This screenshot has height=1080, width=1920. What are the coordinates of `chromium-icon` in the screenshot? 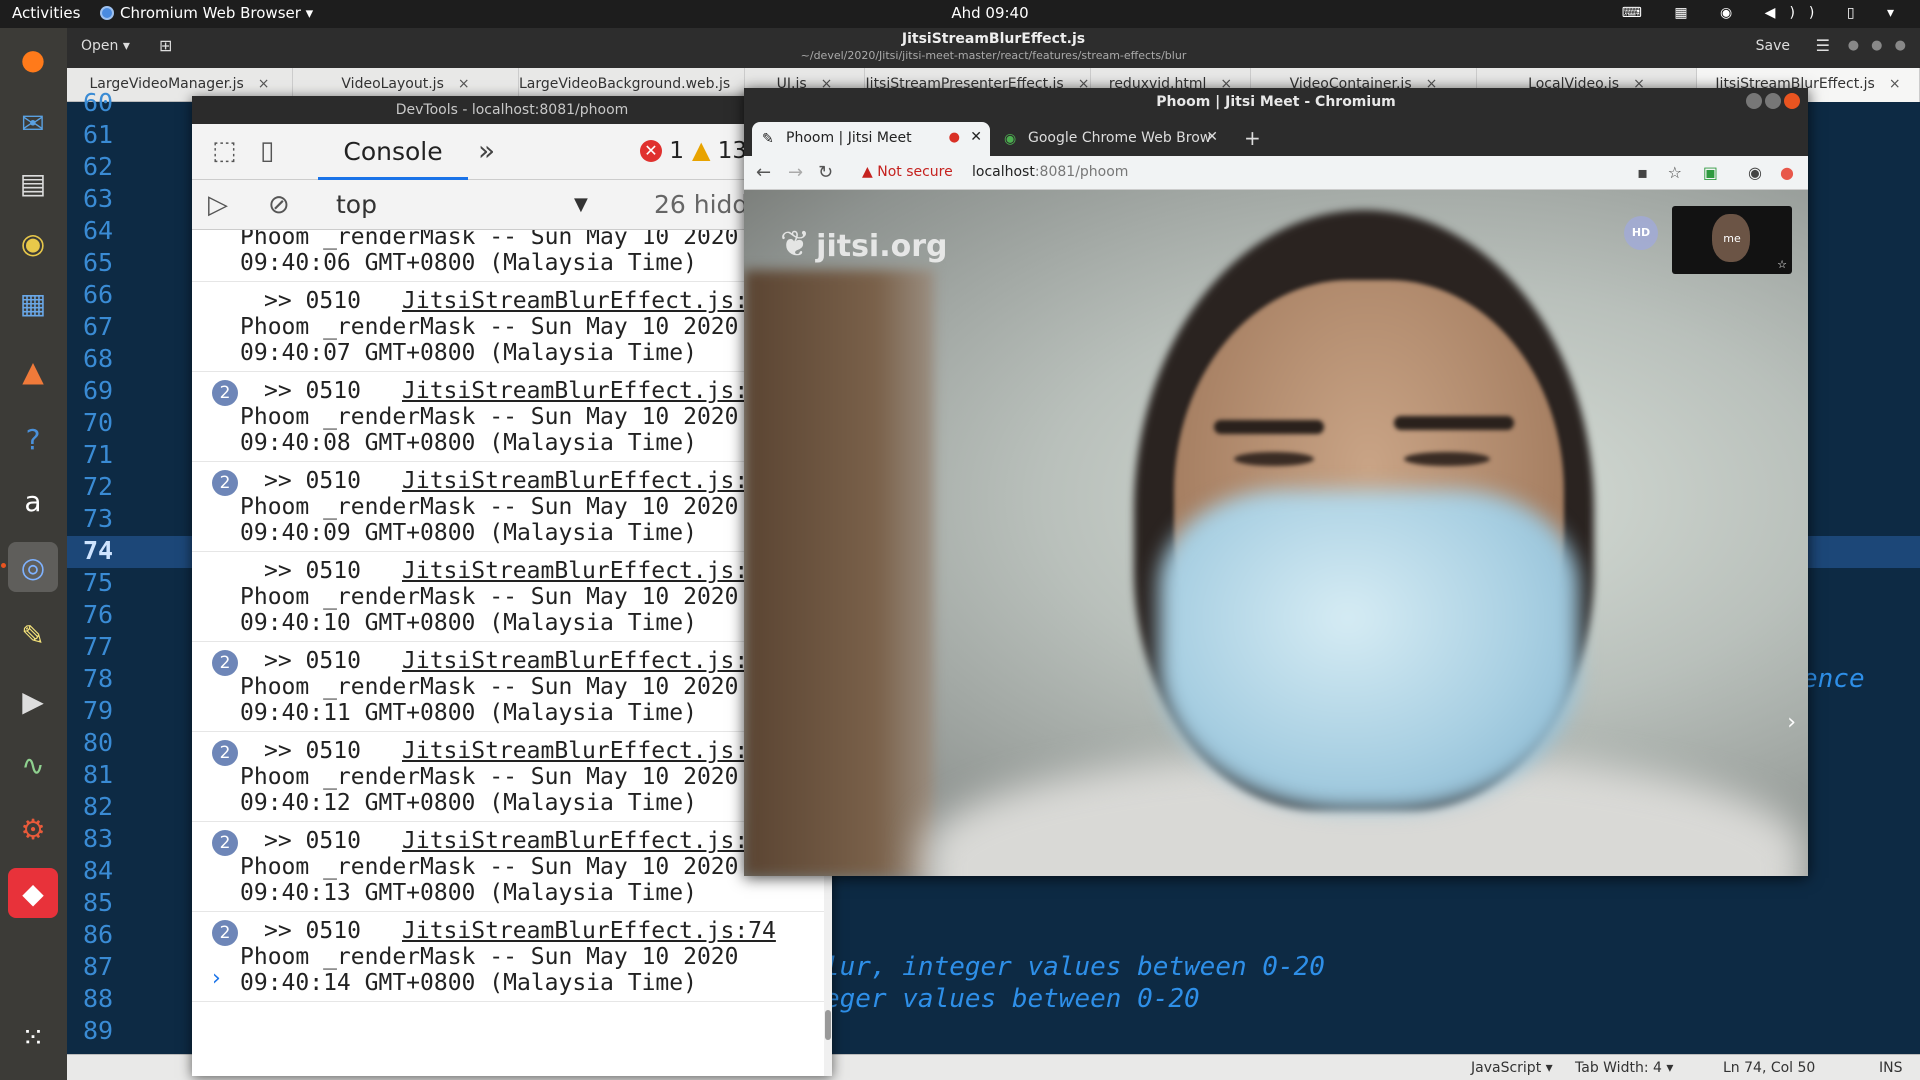 It's located at (107, 13).